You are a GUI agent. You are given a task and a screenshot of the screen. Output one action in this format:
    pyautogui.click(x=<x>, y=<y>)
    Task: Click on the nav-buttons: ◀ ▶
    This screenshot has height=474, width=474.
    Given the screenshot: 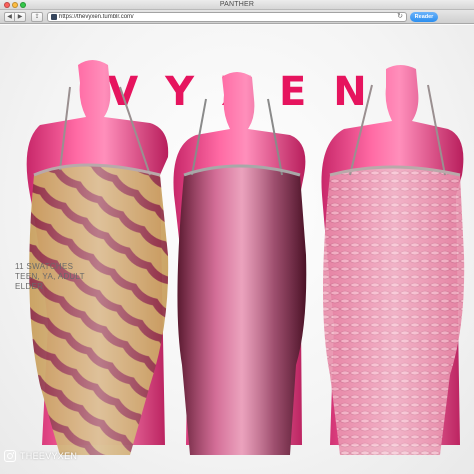 What is the action you would take?
    pyautogui.click(x=15, y=17)
    